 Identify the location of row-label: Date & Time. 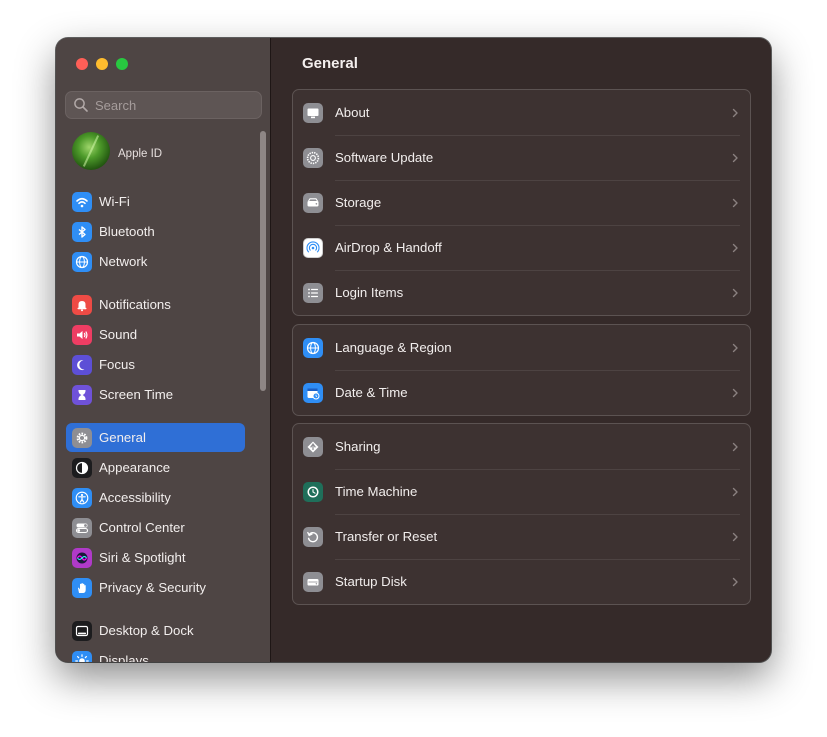
(371, 392).